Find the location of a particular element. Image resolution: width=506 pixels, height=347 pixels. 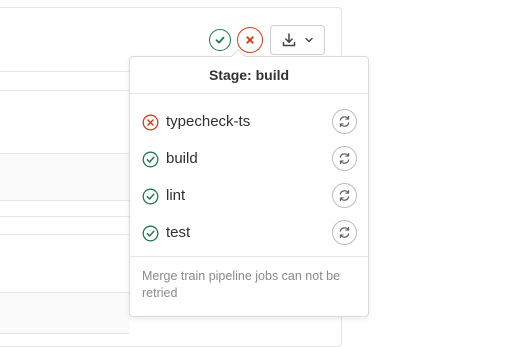

job-item-build: build is located at coordinates (249, 160).